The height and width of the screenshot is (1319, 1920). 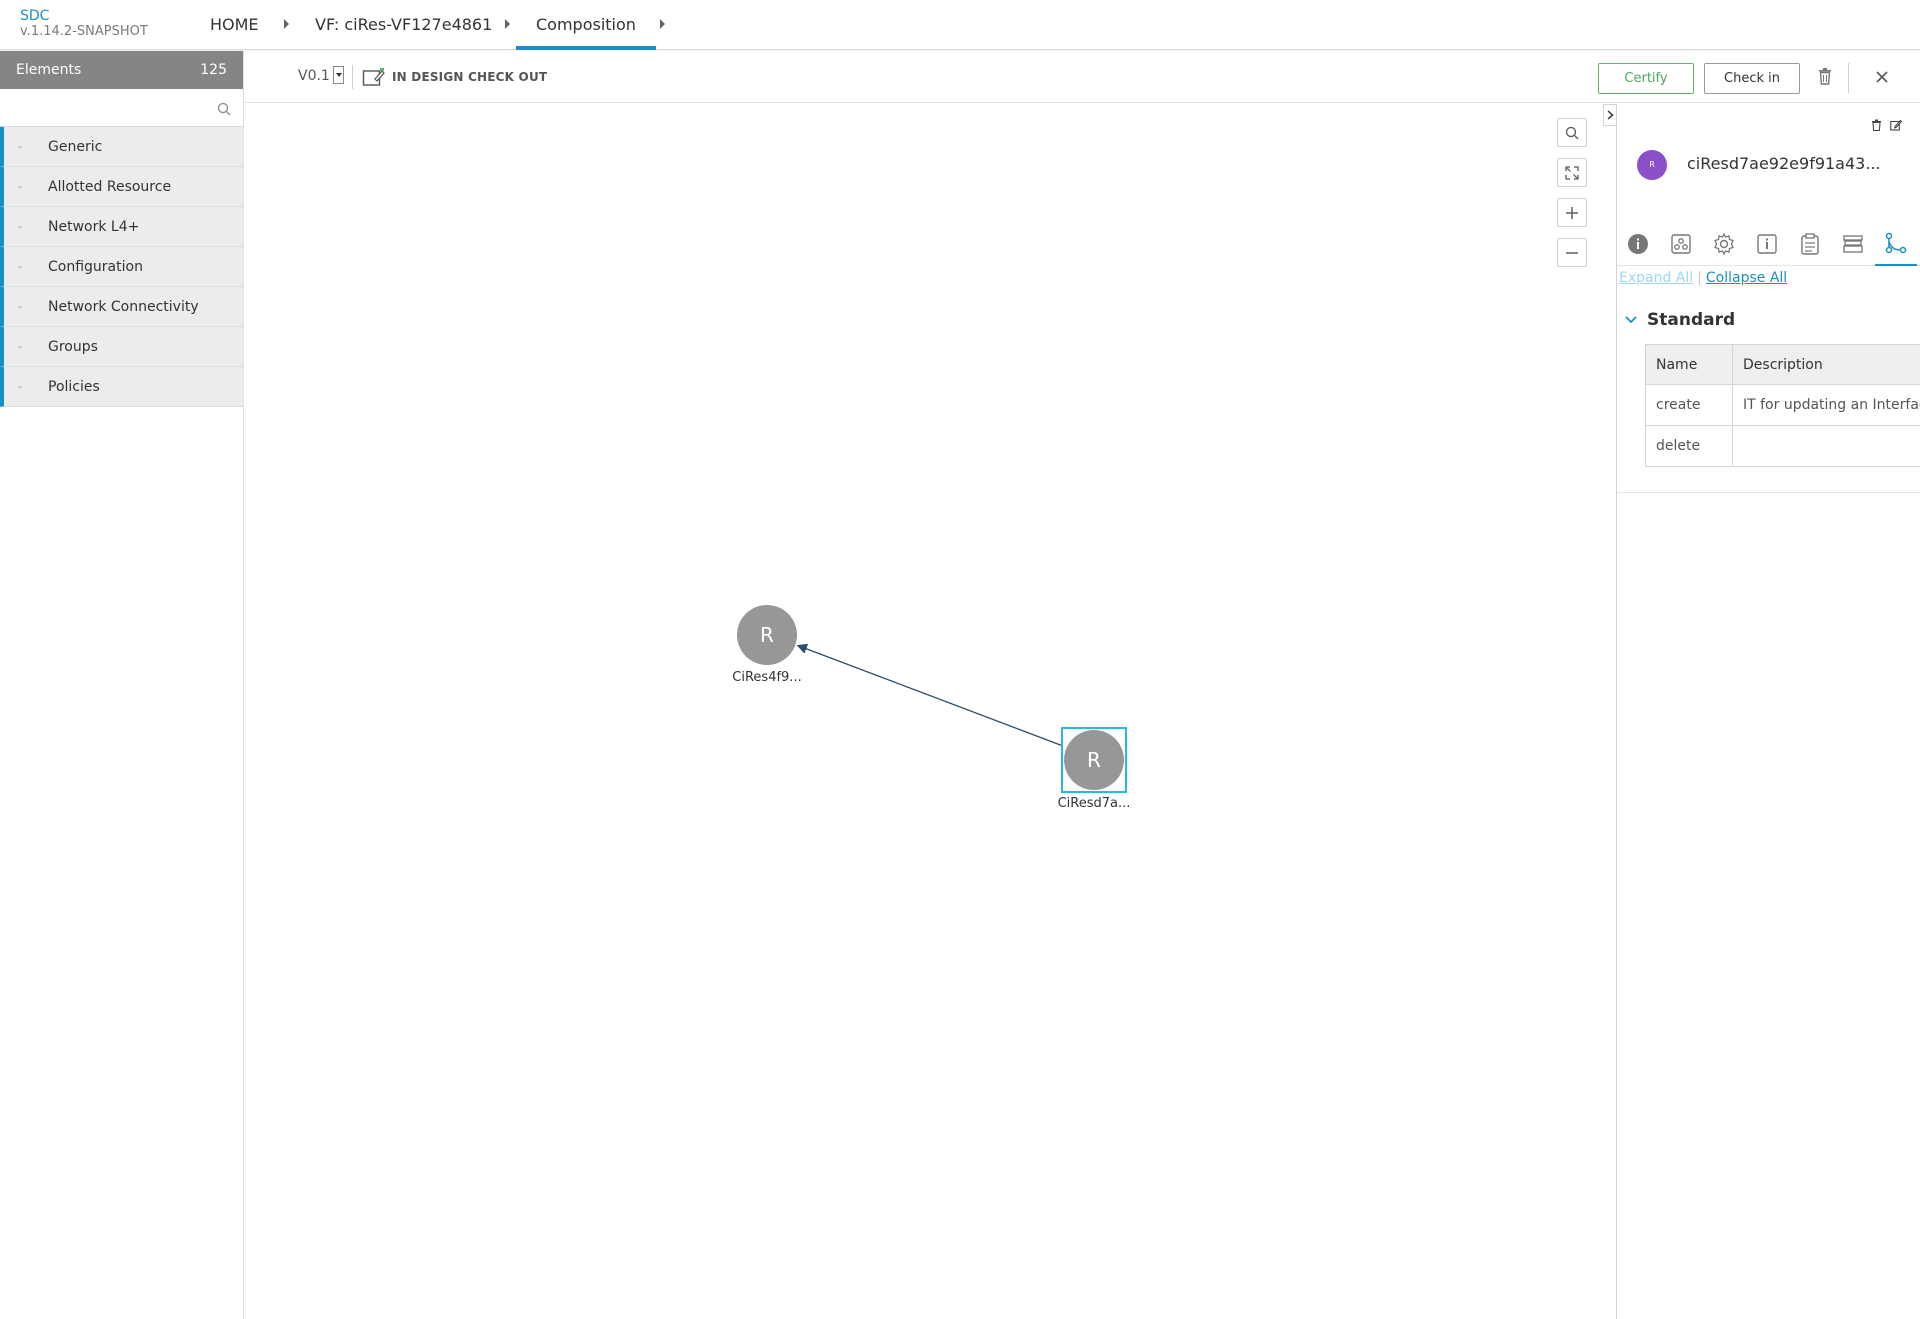 I want to click on app-version: v.1.14.2-SNAPSHOT, so click(x=84, y=31).